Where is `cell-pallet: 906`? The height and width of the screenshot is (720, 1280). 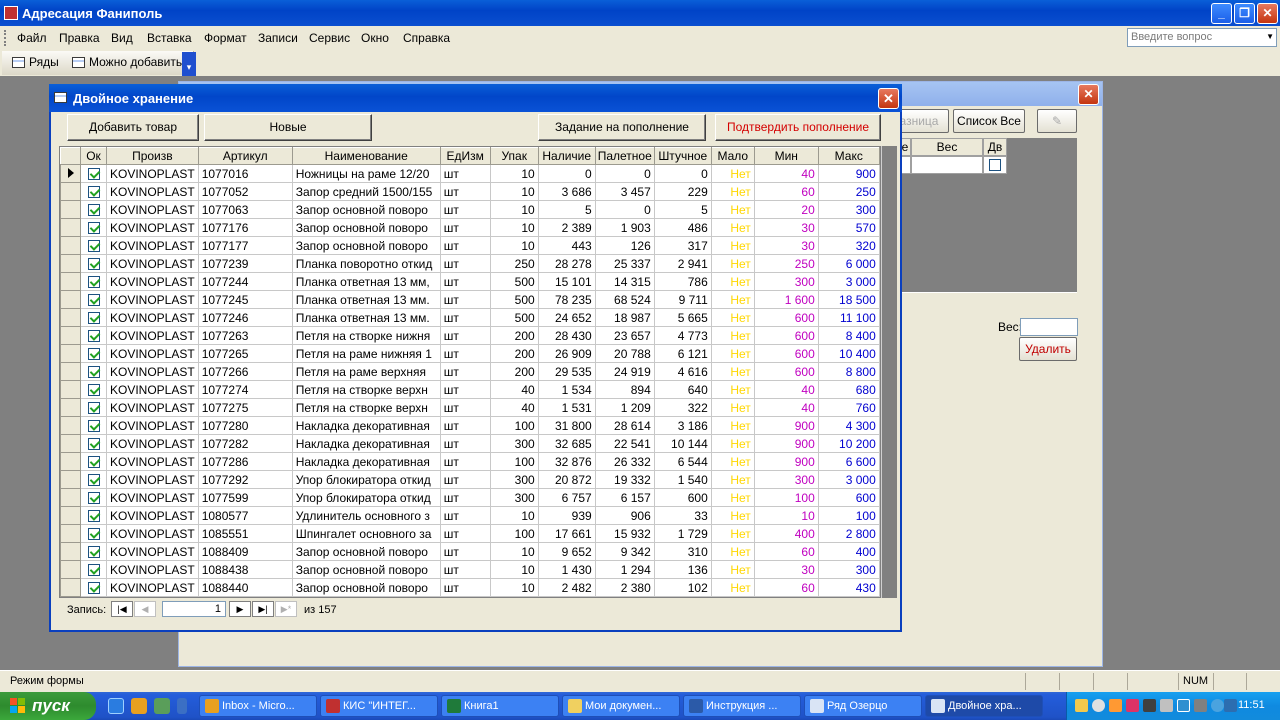
cell-pallet: 906 is located at coordinates (624, 515).